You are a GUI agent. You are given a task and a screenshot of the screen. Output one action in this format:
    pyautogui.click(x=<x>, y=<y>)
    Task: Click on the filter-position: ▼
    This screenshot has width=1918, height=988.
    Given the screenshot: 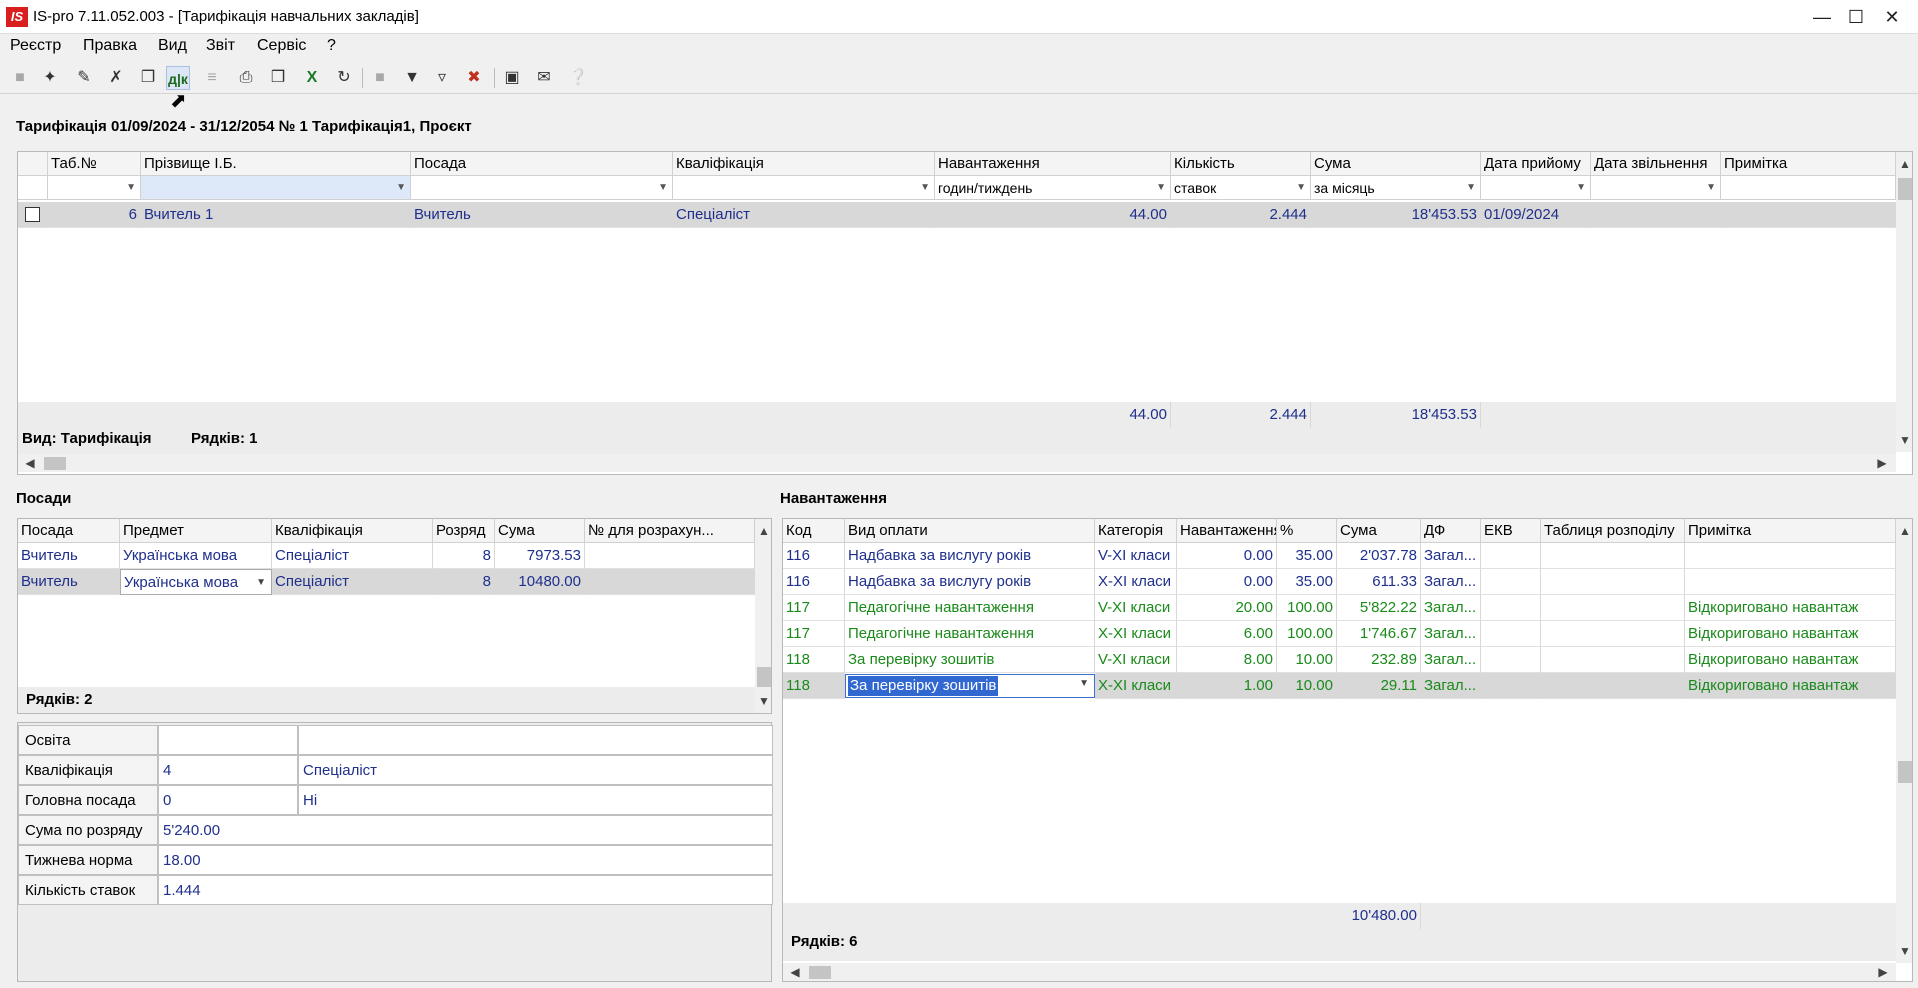 What is the action you would take?
    pyautogui.click(x=542, y=188)
    